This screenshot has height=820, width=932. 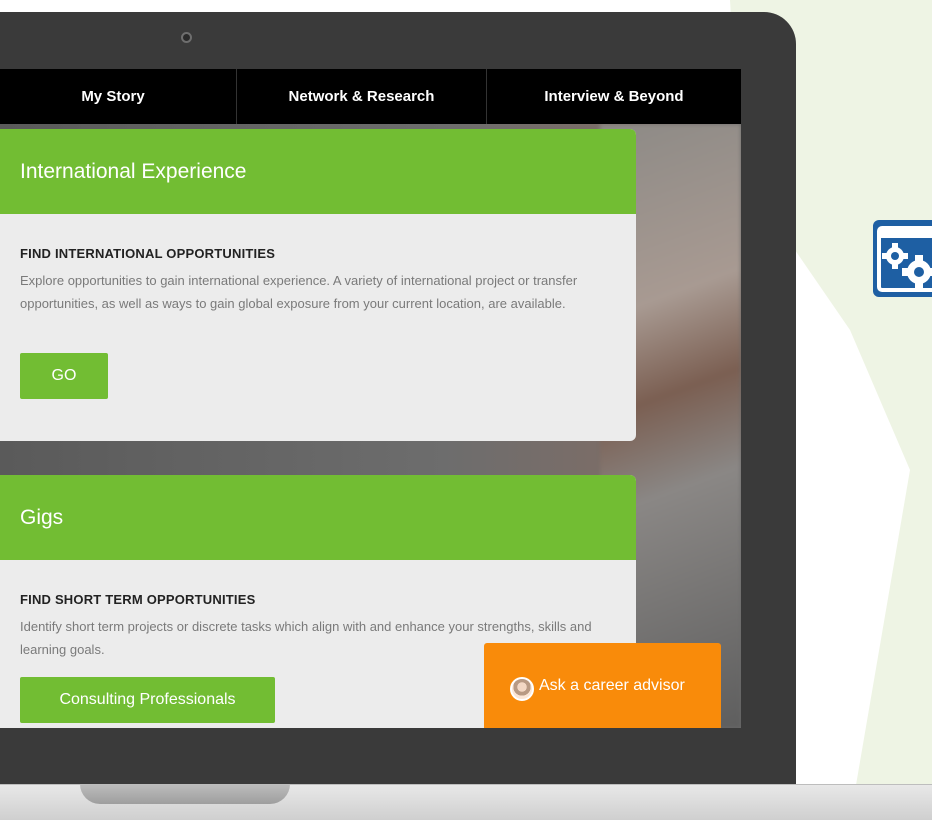 I want to click on ask-career-advisor-button: Ask a career advisor, so click(x=602, y=685).